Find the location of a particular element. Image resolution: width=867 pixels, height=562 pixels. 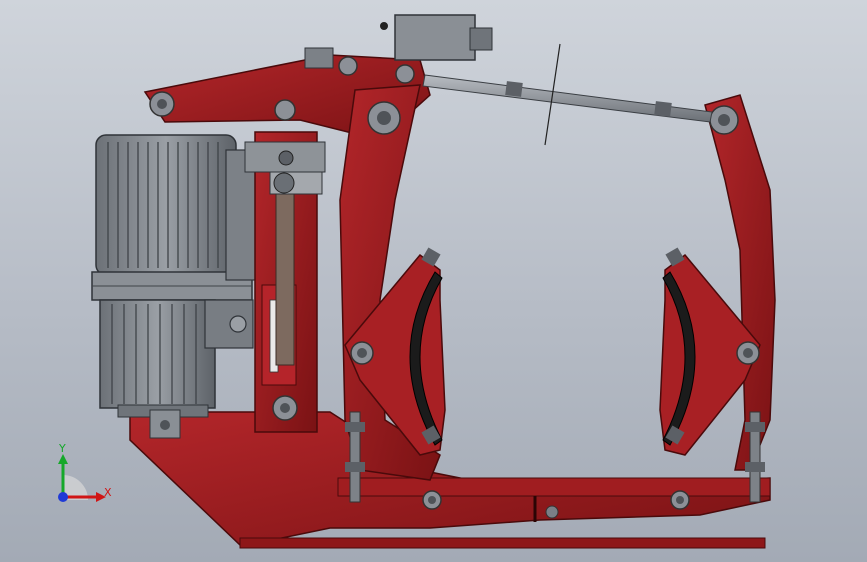

x-axis-label: X is located at coordinates (108, 492).